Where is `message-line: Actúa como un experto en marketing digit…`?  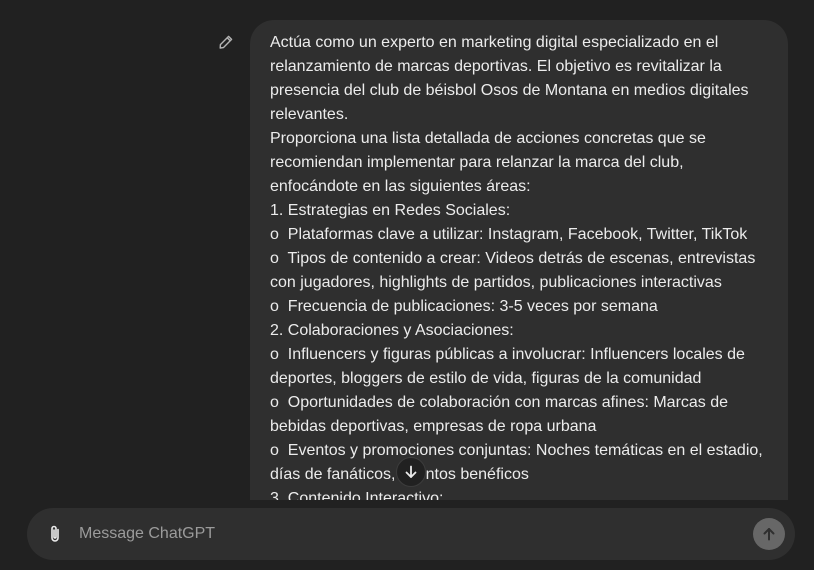 message-line: Actúa como un experto en marketing digit… is located at coordinates (494, 42).